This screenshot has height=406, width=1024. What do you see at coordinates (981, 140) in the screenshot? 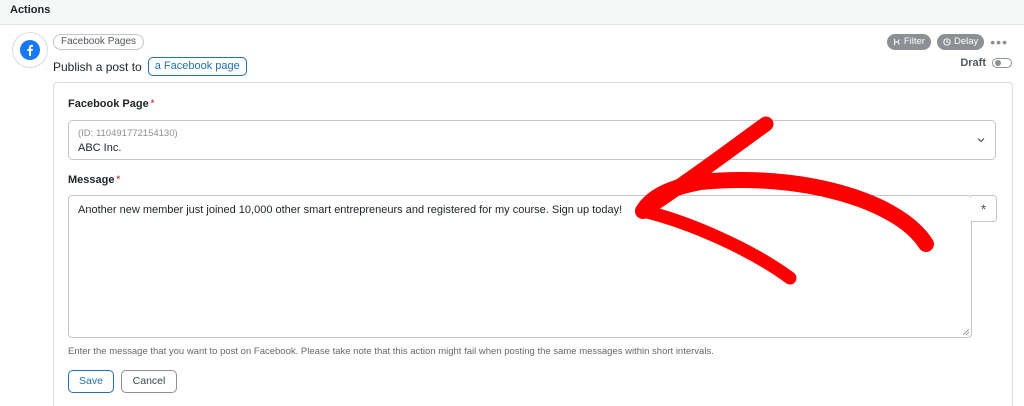
I see `chevron-down-icon` at bounding box center [981, 140].